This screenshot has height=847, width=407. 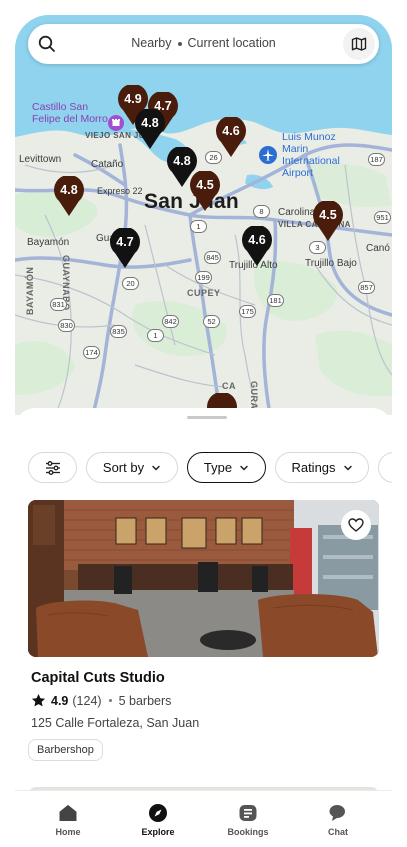 What do you see at coordinates (145, 700) in the screenshot?
I see `barber-count: 5 barbers` at bounding box center [145, 700].